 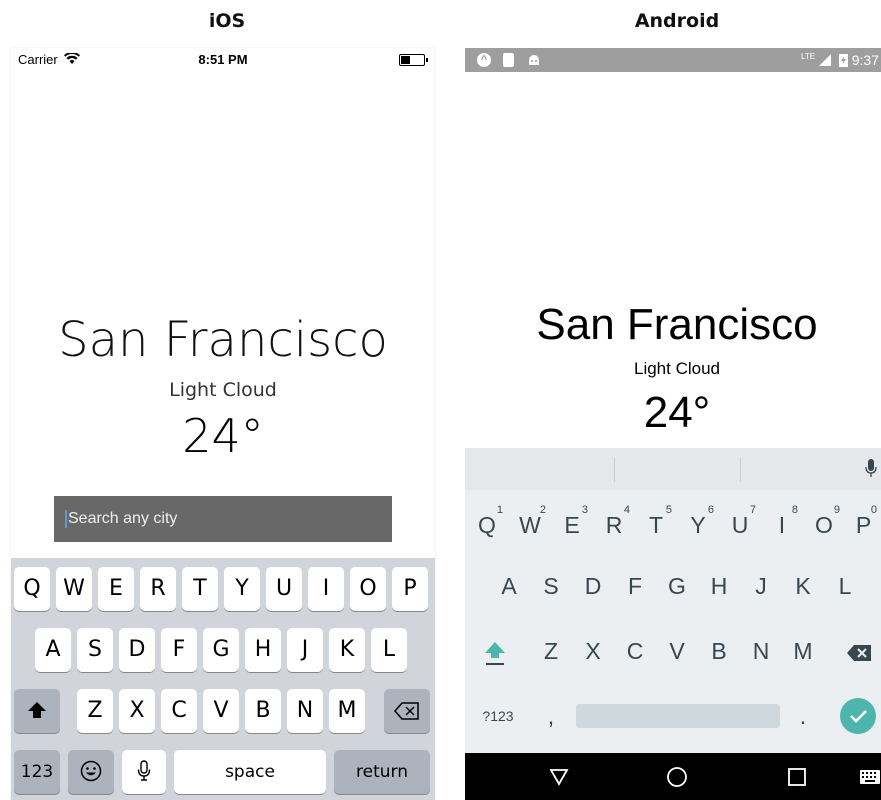 What do you see at coordinates (326, 589) in the screenshot?
I see `key-i: I` at bounding box center [326, 589].